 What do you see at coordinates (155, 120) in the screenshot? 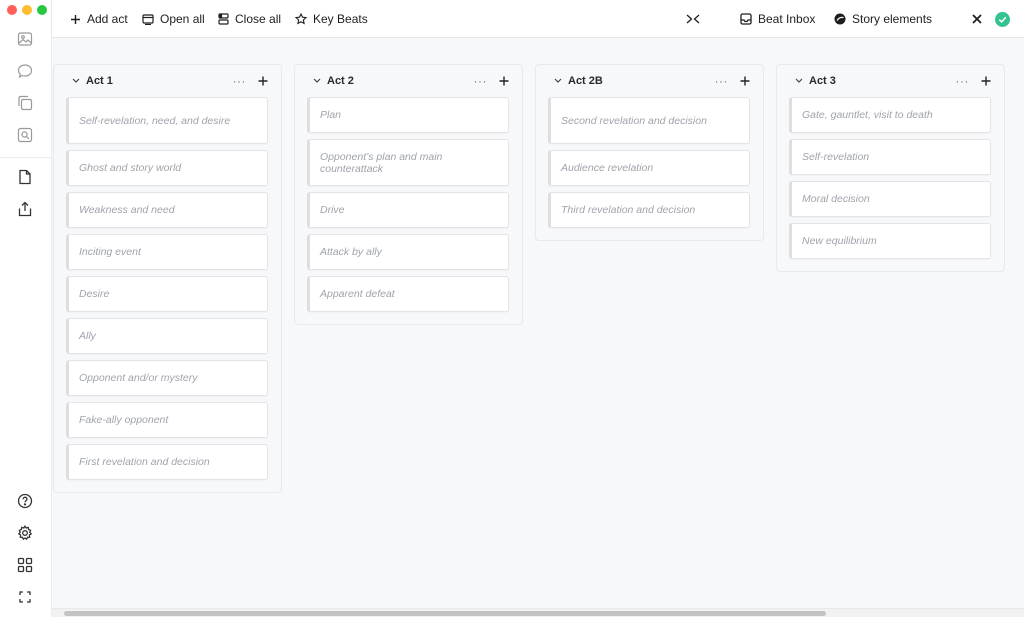
I see `beat-text: Self-revelation, need, and desire` at bounding box center [155, 120].